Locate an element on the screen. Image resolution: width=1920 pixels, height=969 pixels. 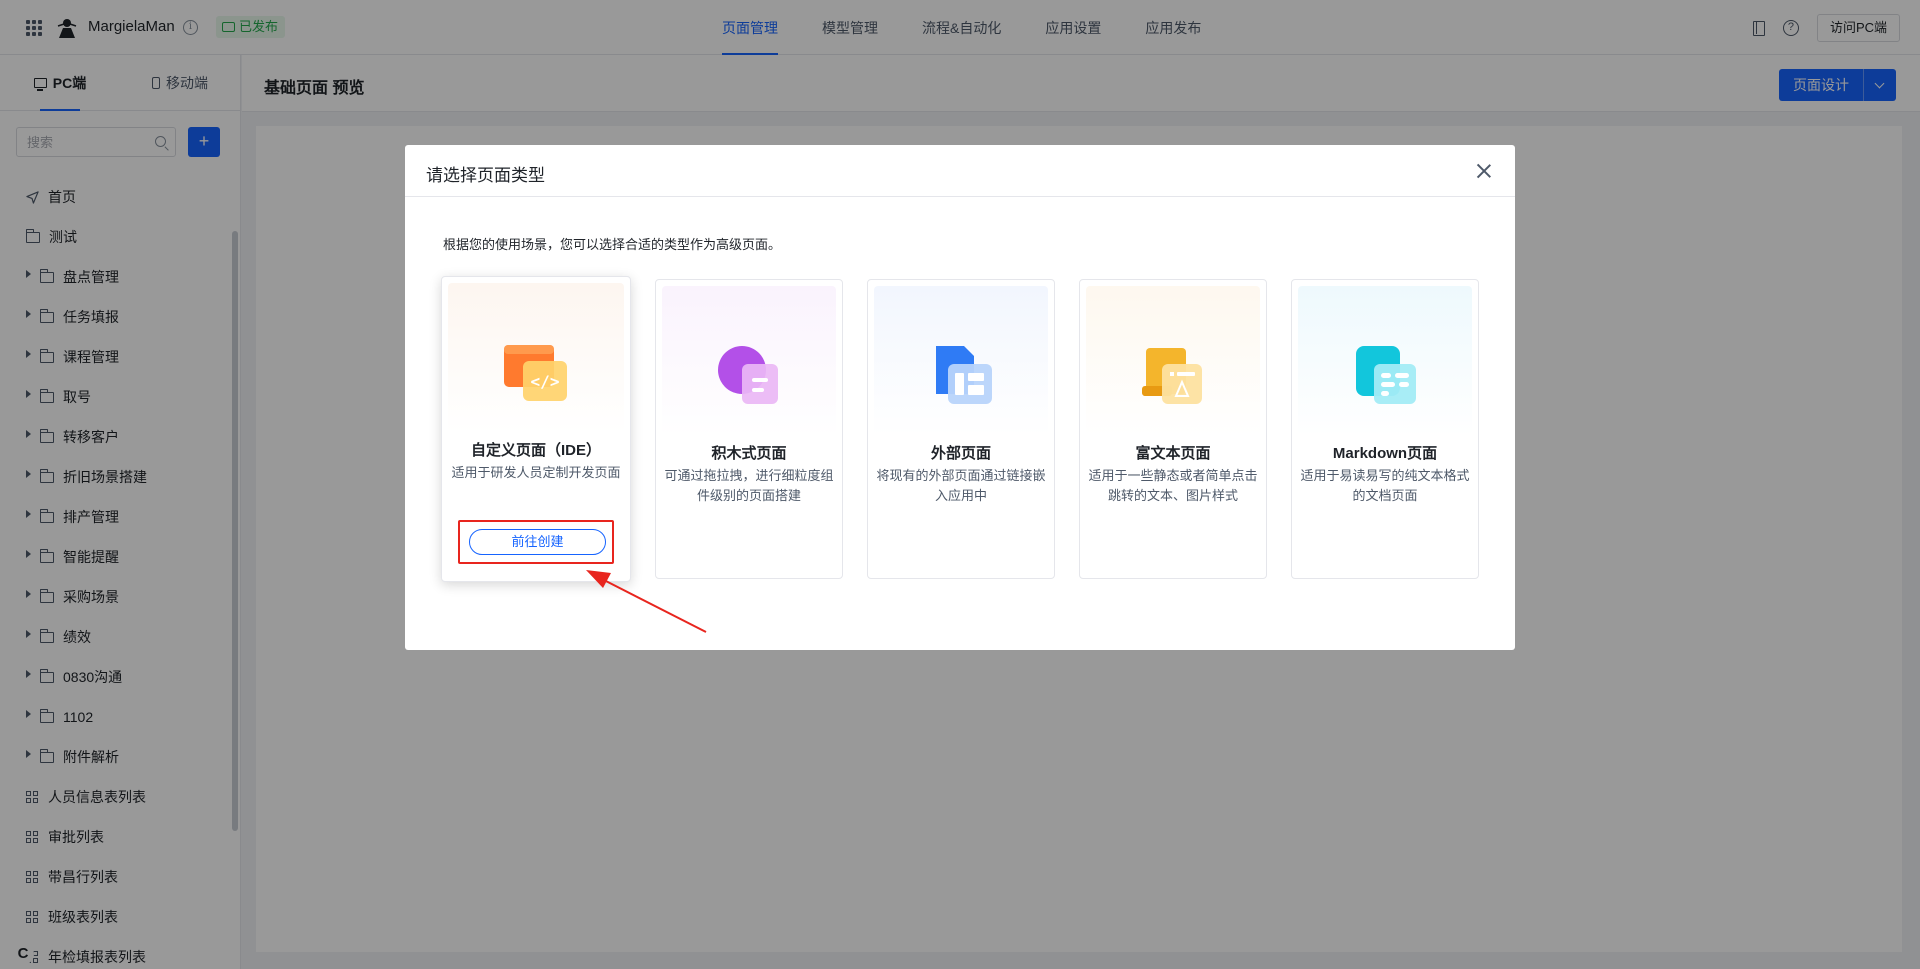
card-markdown-page: Markdown页面 适用于易读易写的纯文本格式的文档页面 is located at coordinates (1385, 429).